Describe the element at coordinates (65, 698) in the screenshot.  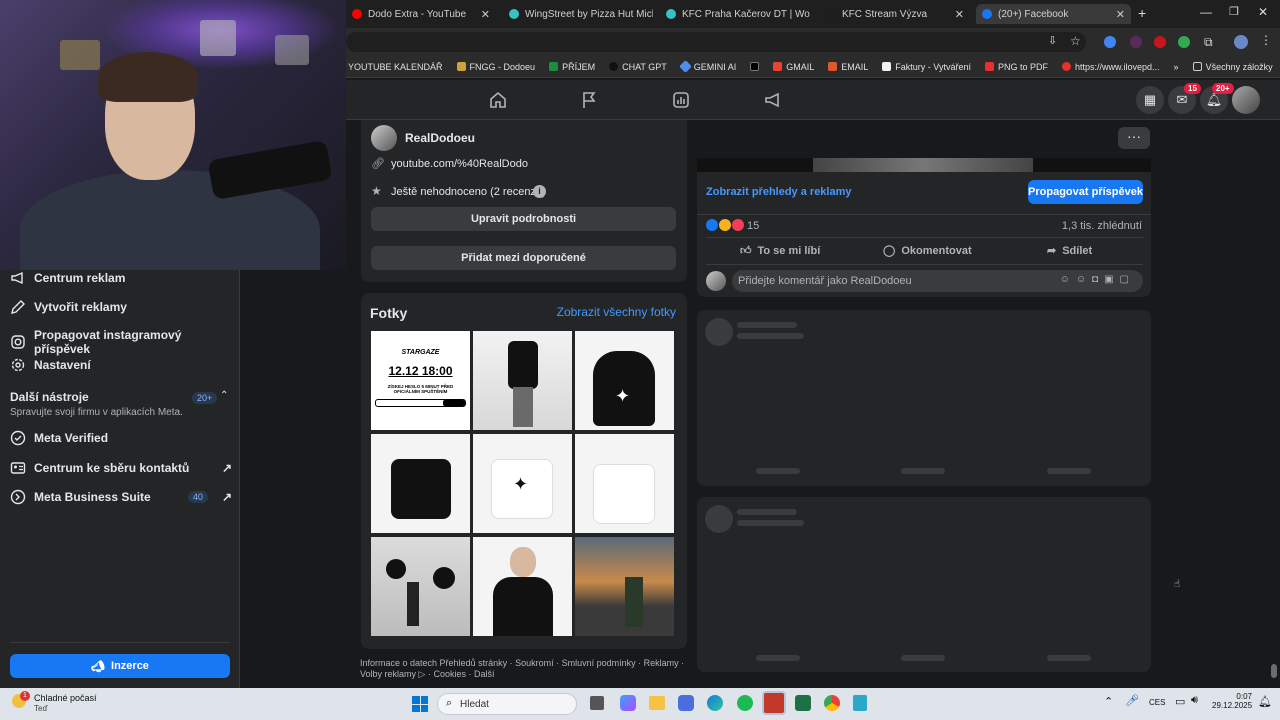
I see `weather-title: Chladné počasí` at that location.